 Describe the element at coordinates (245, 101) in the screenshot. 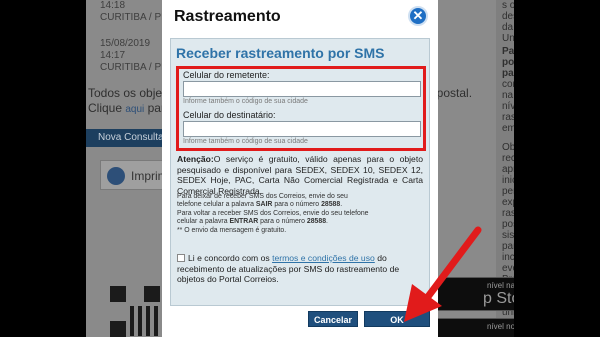

I see `sender-hint: Informe também o código de sua cidade` at that location.